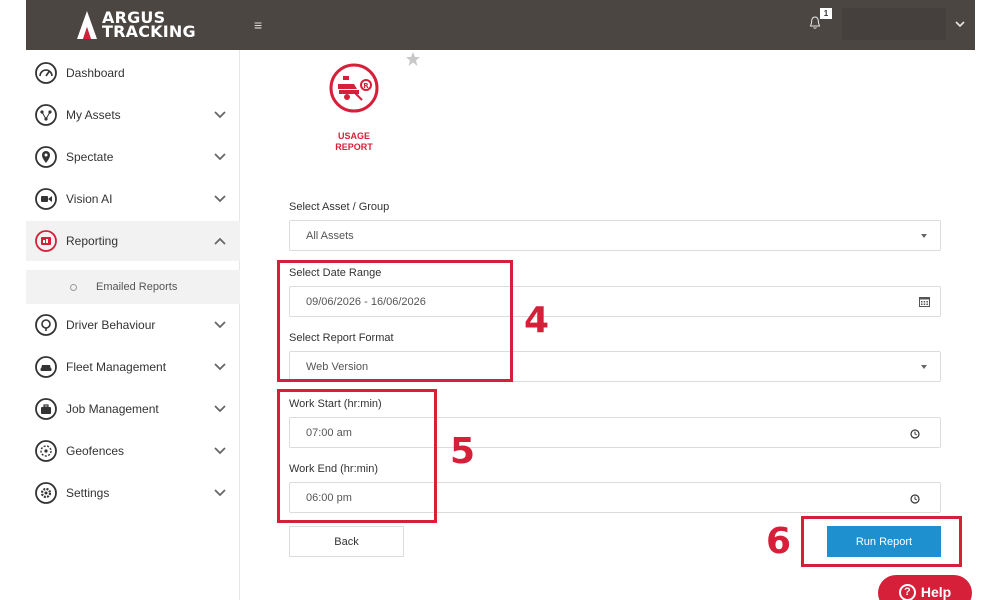  What do you see at coordinates (46, 157) in the screenshot?
I see `location-pin-icon` at bounding box center [46, 157].